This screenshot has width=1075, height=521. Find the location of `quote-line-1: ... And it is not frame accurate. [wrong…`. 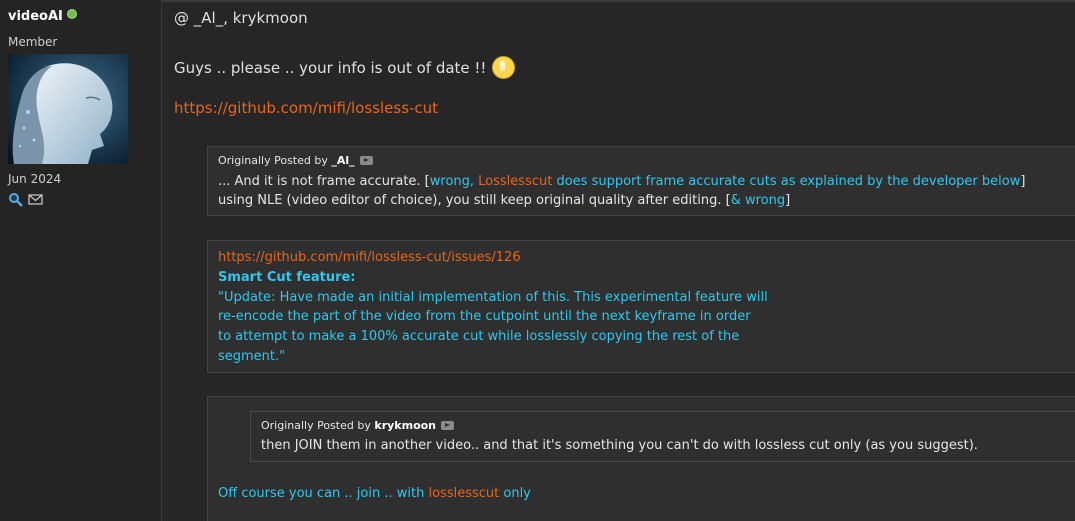

quote-line-1: ... And it is not frame accurate. [wrong… is located at coordinates (622, 181).